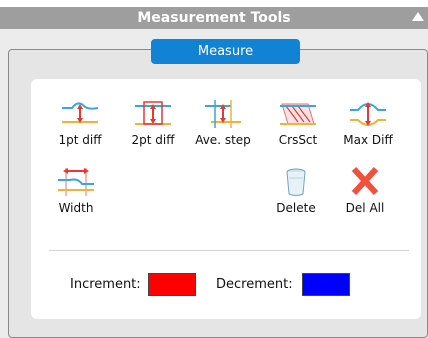  Describe the element at coordinates (326, 284) in the screenshot. I see `decrement-color-swatch` at that location.